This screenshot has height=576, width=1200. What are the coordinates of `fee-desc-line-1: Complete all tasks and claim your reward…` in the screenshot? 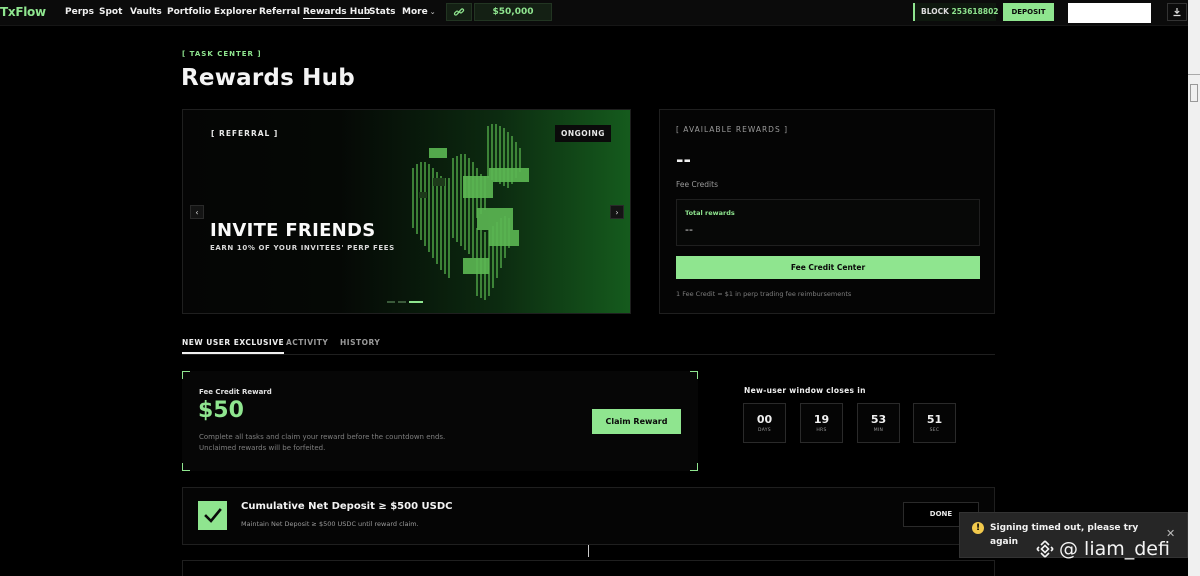 It's located at (322, 437).